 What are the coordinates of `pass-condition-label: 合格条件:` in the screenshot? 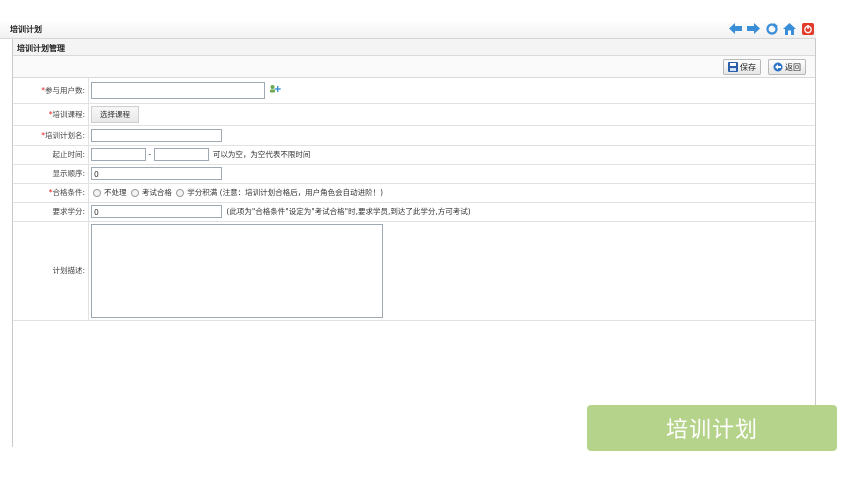 It's located at (68, 192).